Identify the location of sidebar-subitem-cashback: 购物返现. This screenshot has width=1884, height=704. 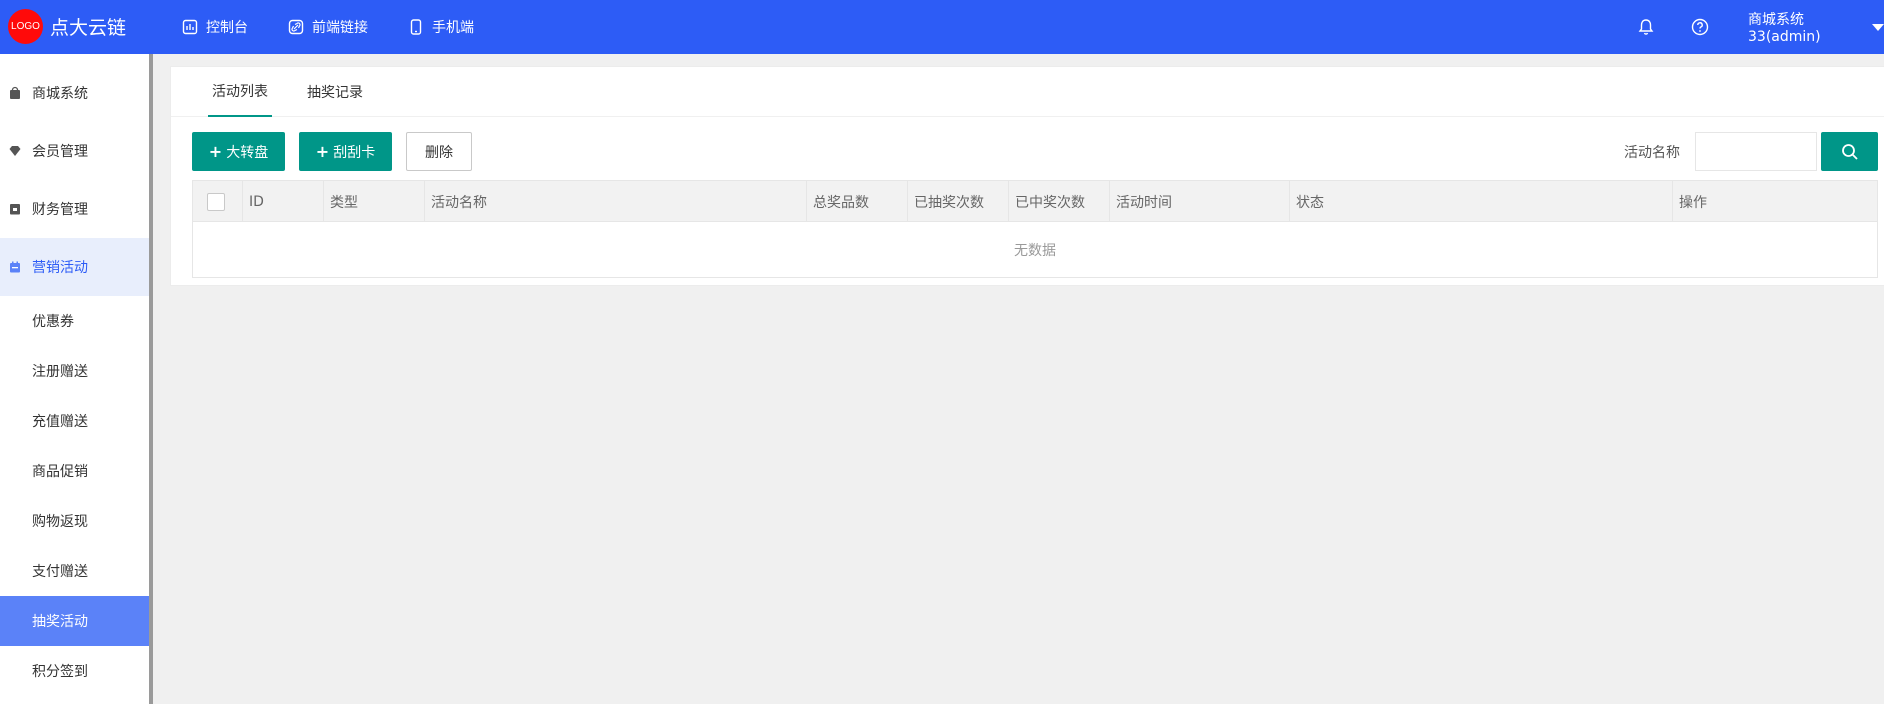
(74, 521).